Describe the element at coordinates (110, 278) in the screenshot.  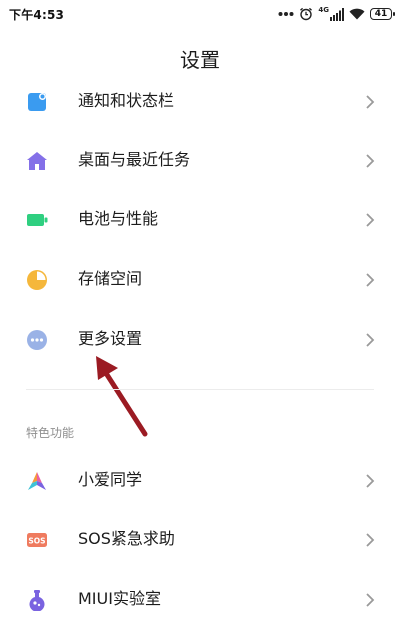
I see `settings-item-label: 存储空间` at that location.